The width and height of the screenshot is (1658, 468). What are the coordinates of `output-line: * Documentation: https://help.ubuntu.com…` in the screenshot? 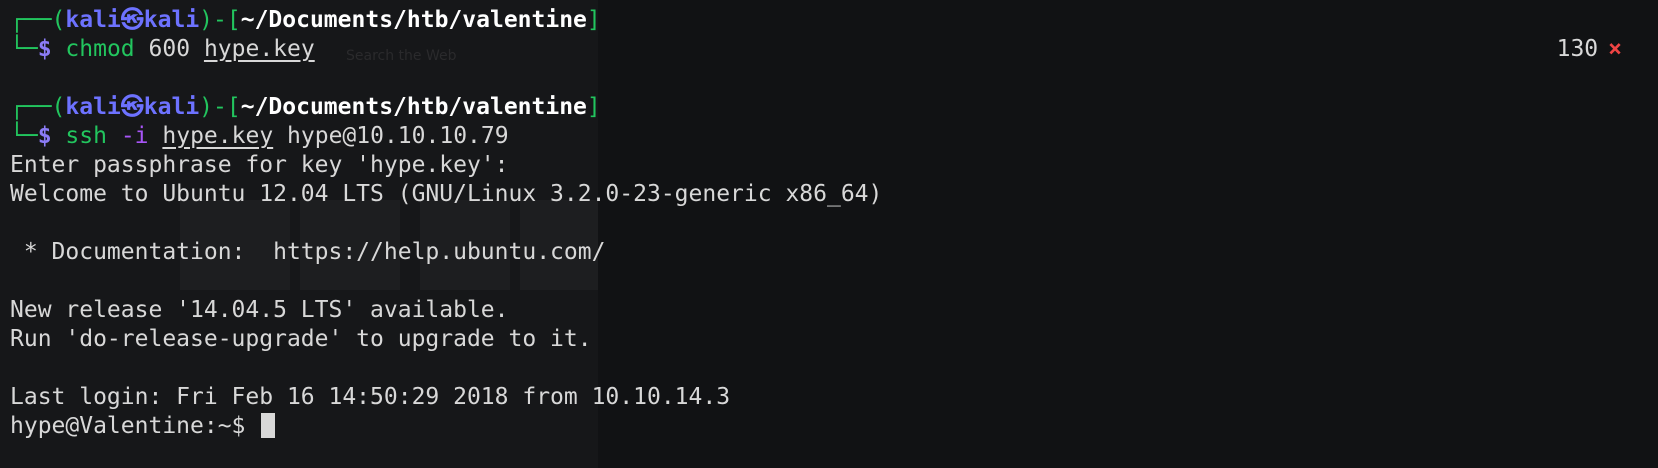 It's located at (308, 252).